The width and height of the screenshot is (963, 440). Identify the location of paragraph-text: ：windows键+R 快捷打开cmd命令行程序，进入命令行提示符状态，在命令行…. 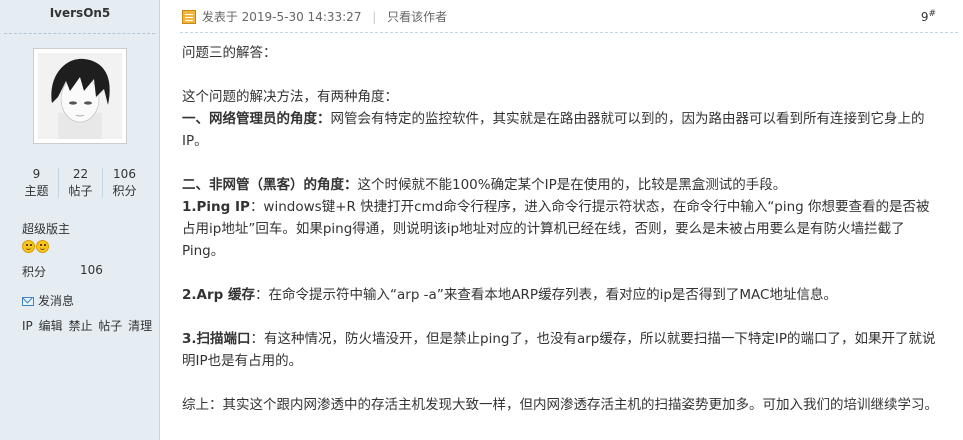
(556, 229).